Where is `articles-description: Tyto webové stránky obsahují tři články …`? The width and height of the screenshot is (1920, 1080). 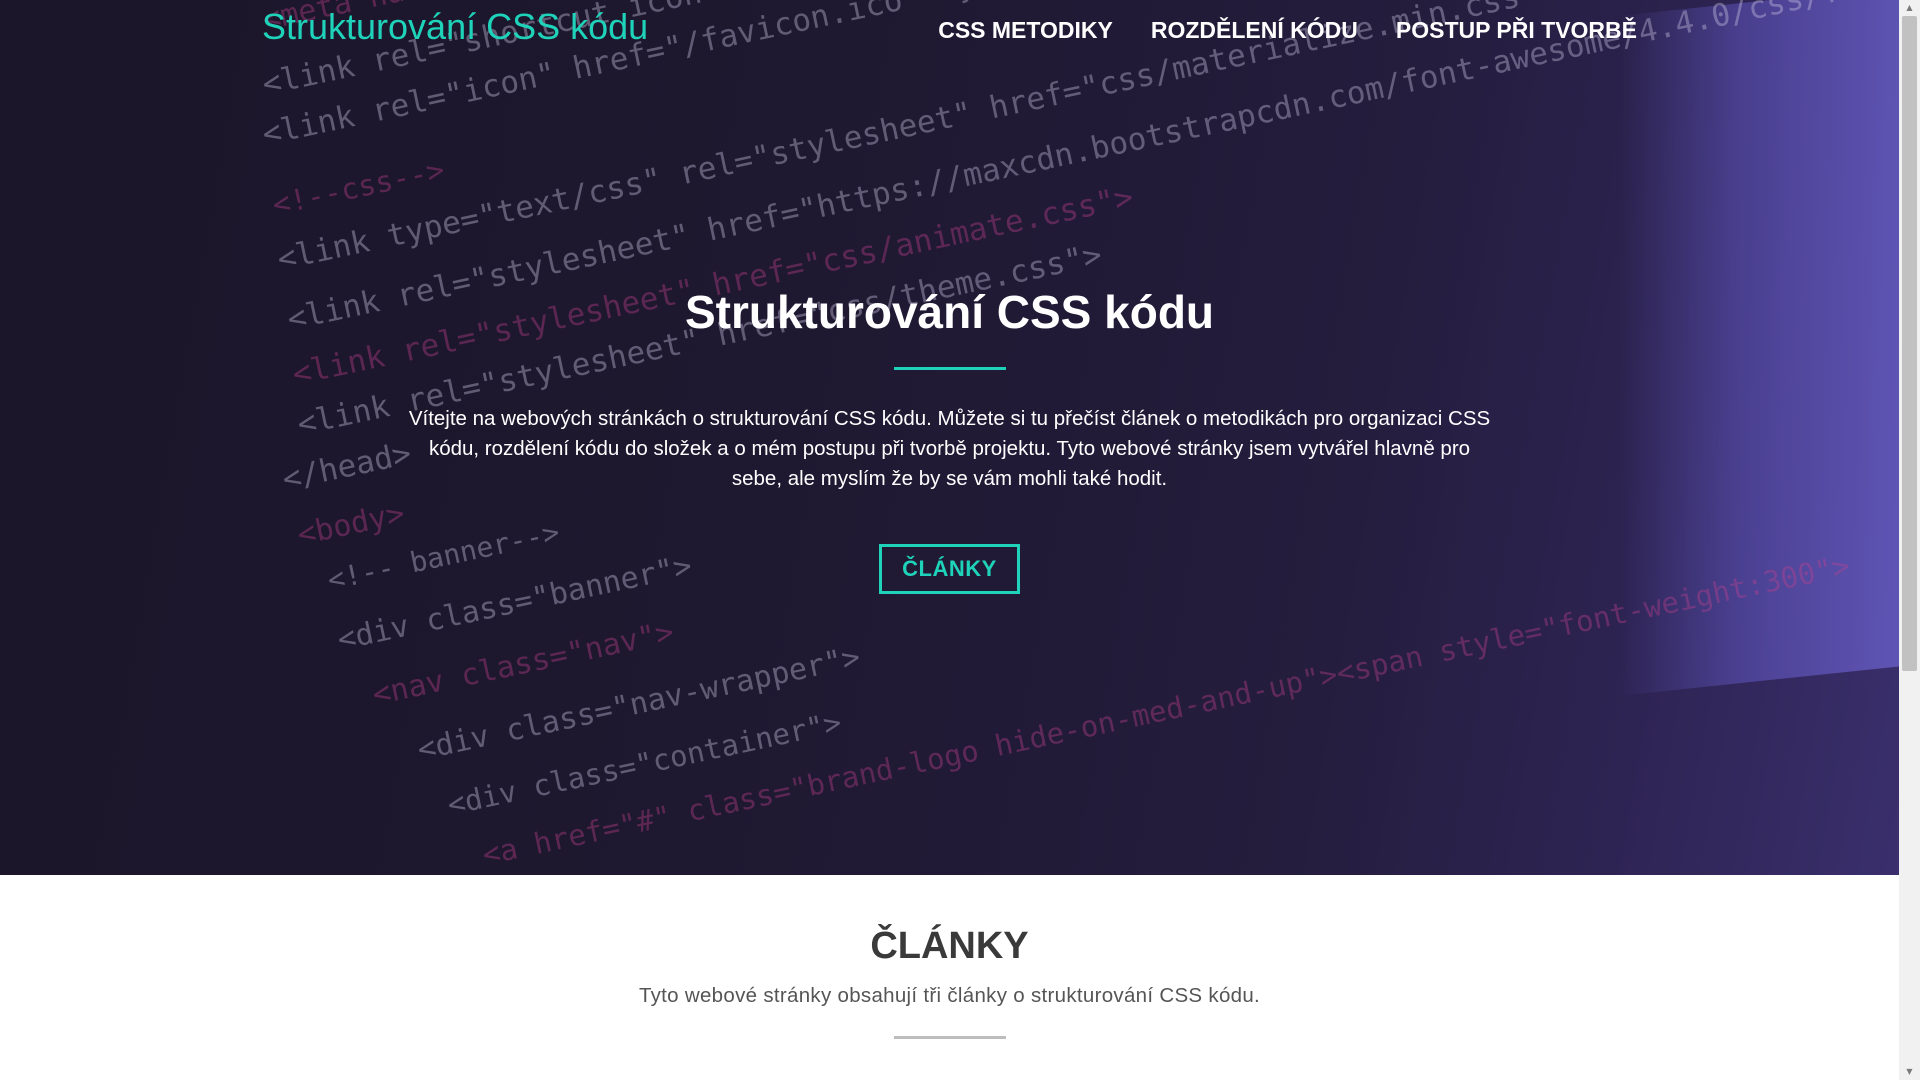 articles-description: Tyto webové stránky obsahují tři články … is located at coordinates (949, 995).